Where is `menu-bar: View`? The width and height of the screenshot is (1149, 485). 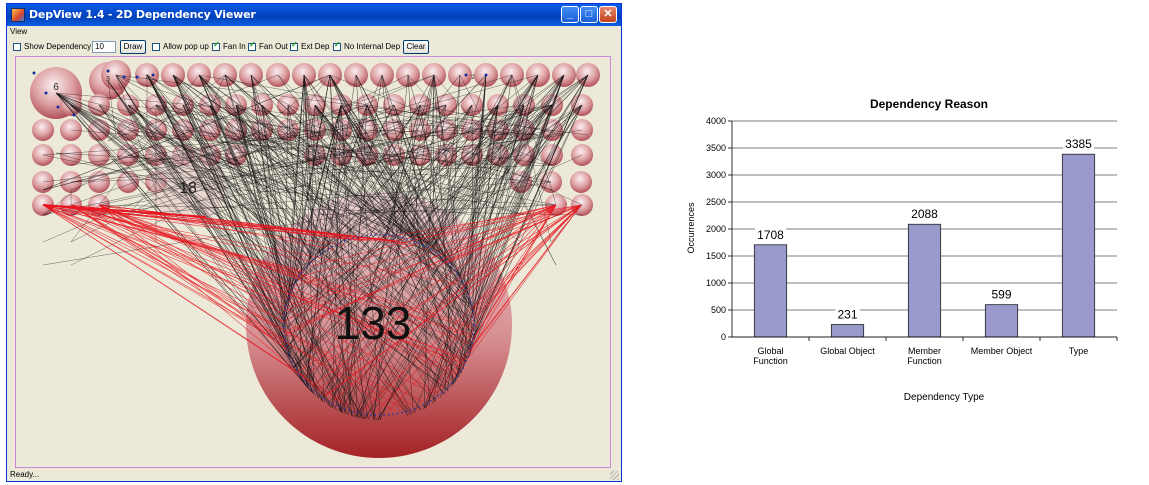 menu-bar: View is located at coordinates (314, 32).